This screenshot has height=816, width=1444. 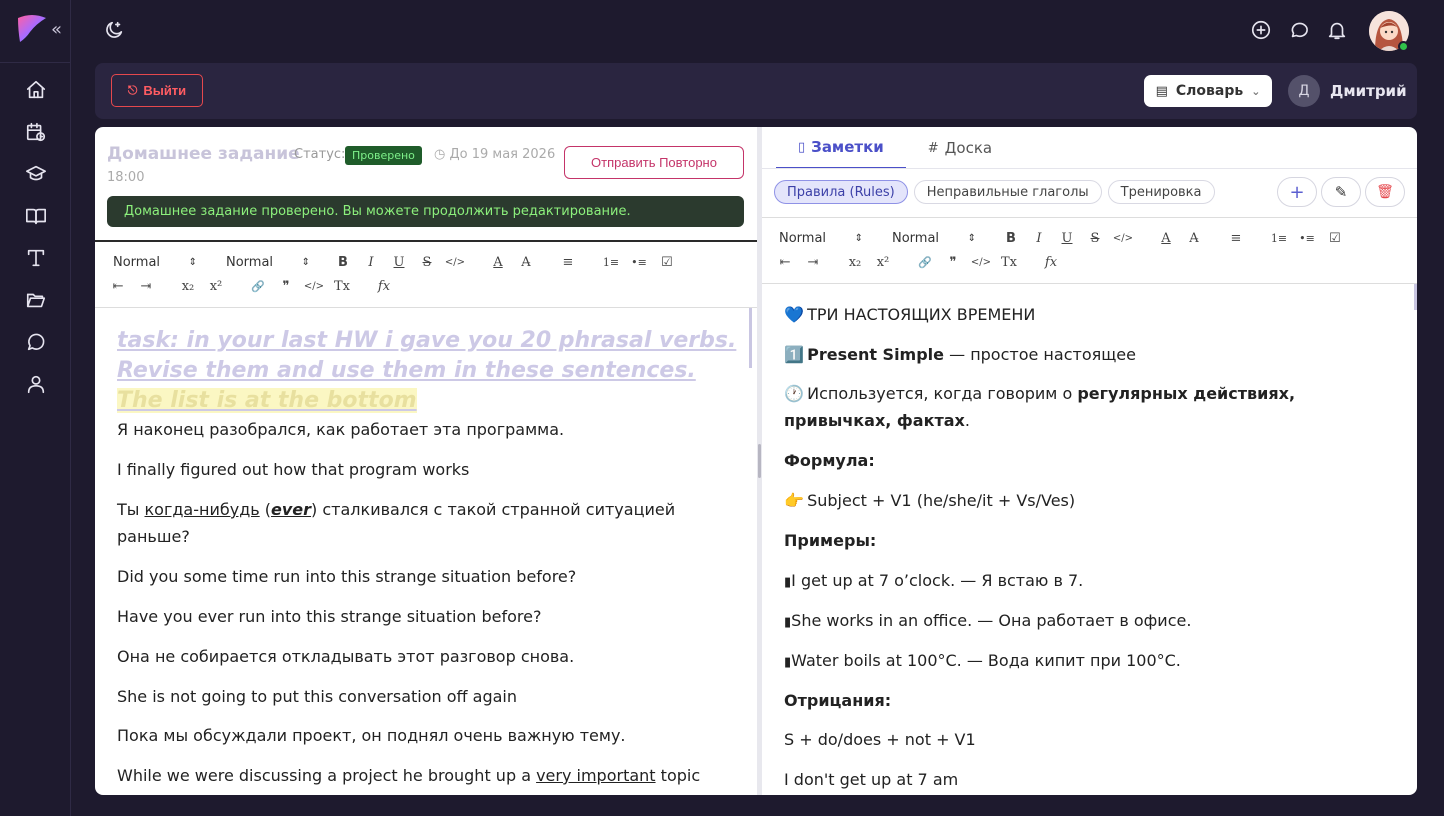 What do you see at coordinates (36, 342) in the screenshot?
I see `chat-icon` at bounding box center [36, 342].